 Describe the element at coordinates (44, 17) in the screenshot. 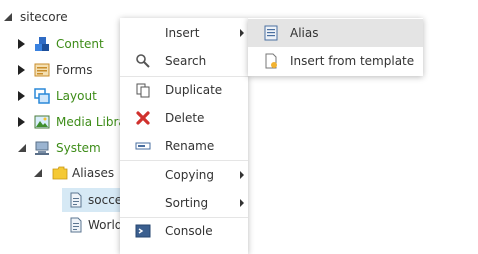

I see `tree-node-label: sitecore` at that location.